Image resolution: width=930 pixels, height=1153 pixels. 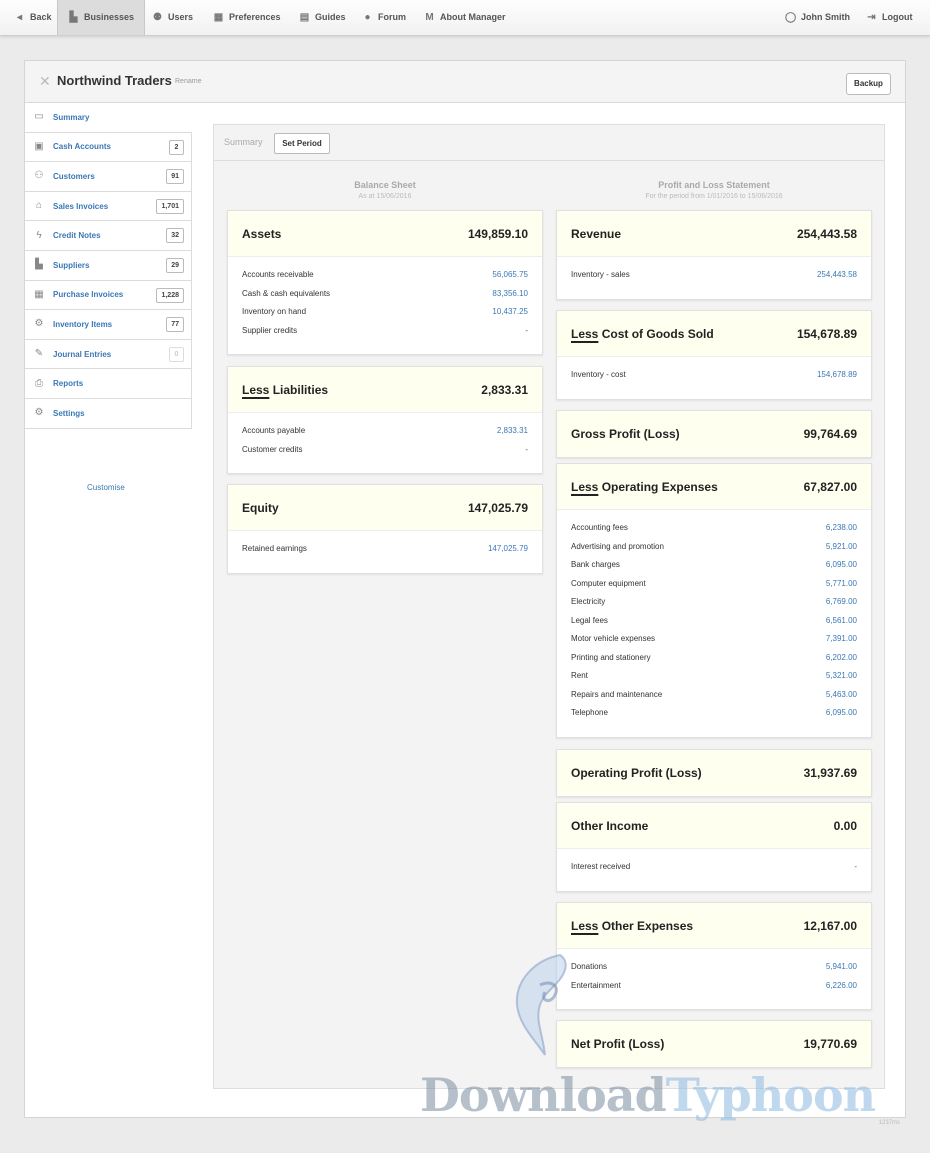 What do you see at coordinates (108, 206) in the screenshot?
I see `sidebar-item-sales-invoices: ⌂ Sales Invoices 1,701` at bounding box center [108, 206].